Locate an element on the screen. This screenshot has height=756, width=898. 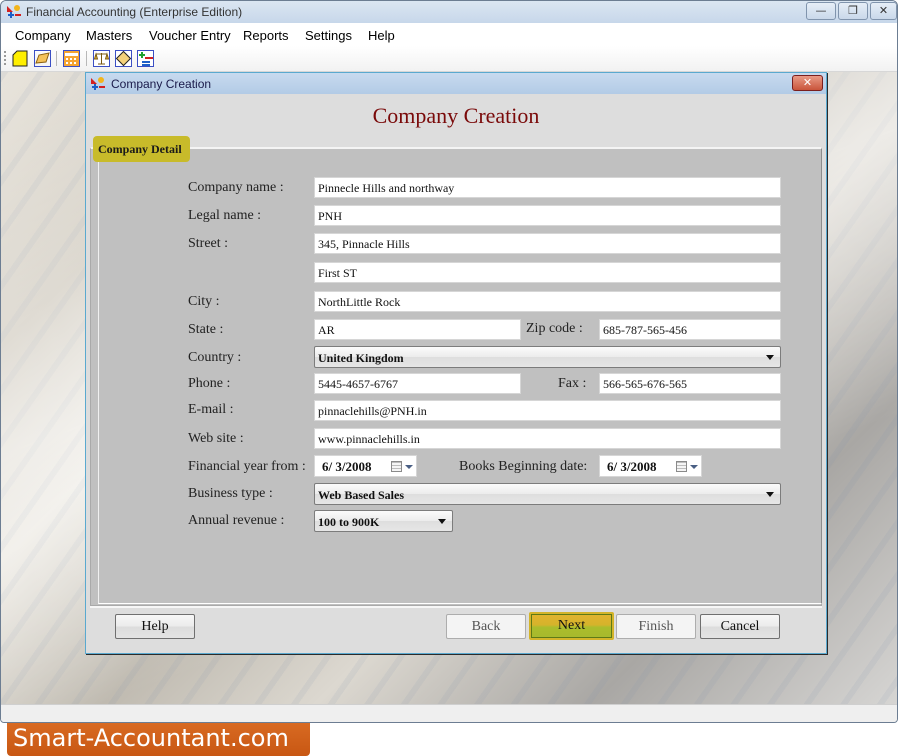
footer-divider is located at coordinates (456, 607).